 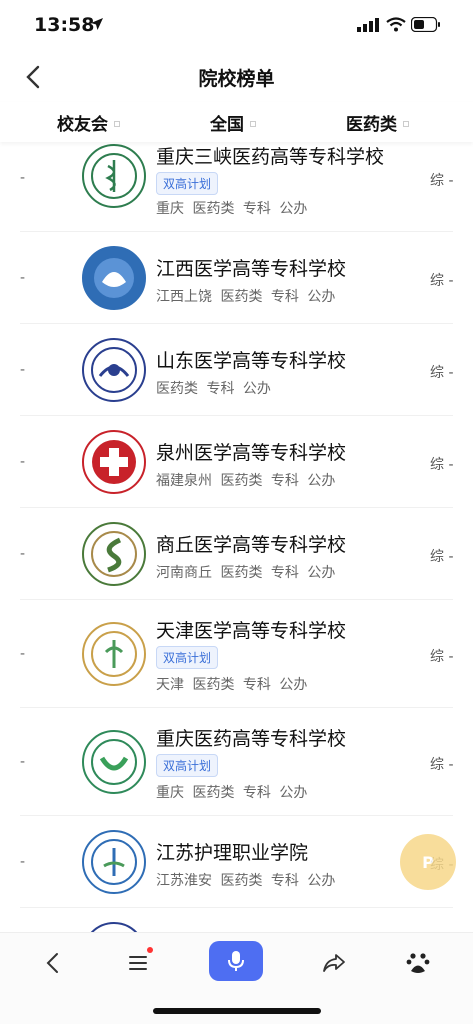 I want to click on school-meta: 河南商丘 医药类 专科 公办, so click(x=246, y=573).